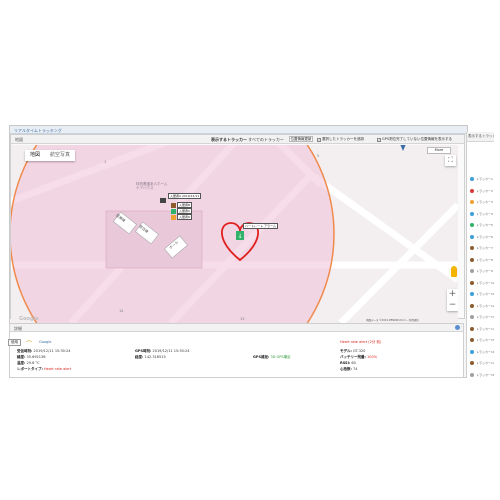 The height and width of the screenshot is (500, 500). What do you see at coordinates (60, 155) in the screenshot?
I see `tab-satellite: 航空写真` at bounding box center [60, 155].